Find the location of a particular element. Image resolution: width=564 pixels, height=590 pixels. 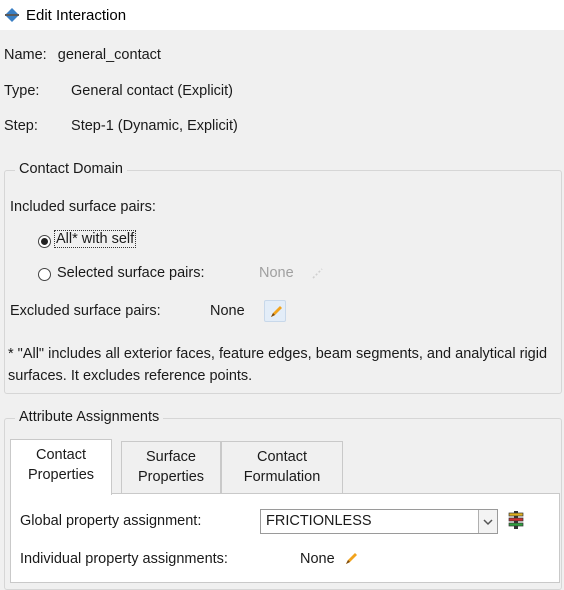

tab-contact-properties: Contact Properties is located at coordinates (61, 467).